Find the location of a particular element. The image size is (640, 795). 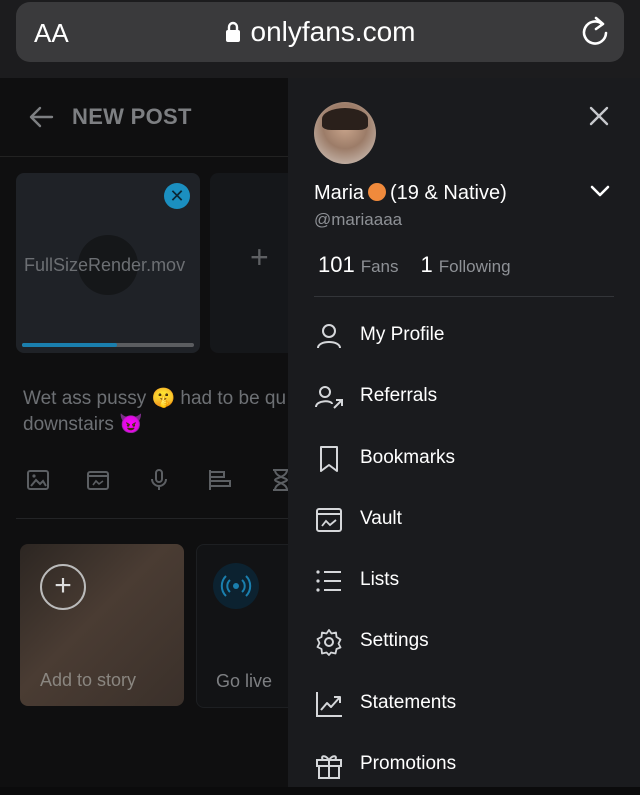

media-filename: FullSizeRender.mov is located at coordinates (105, 265).